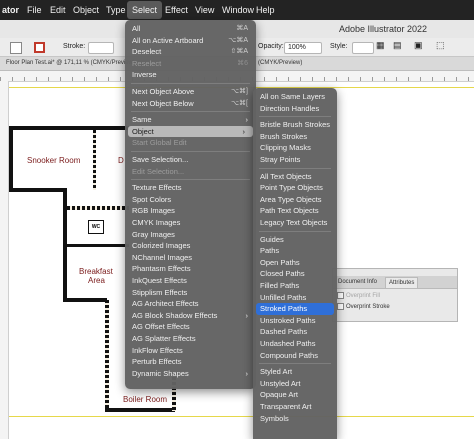  I want to click on select-menu-item-gray-images: Gray Images, so click(190, 235).